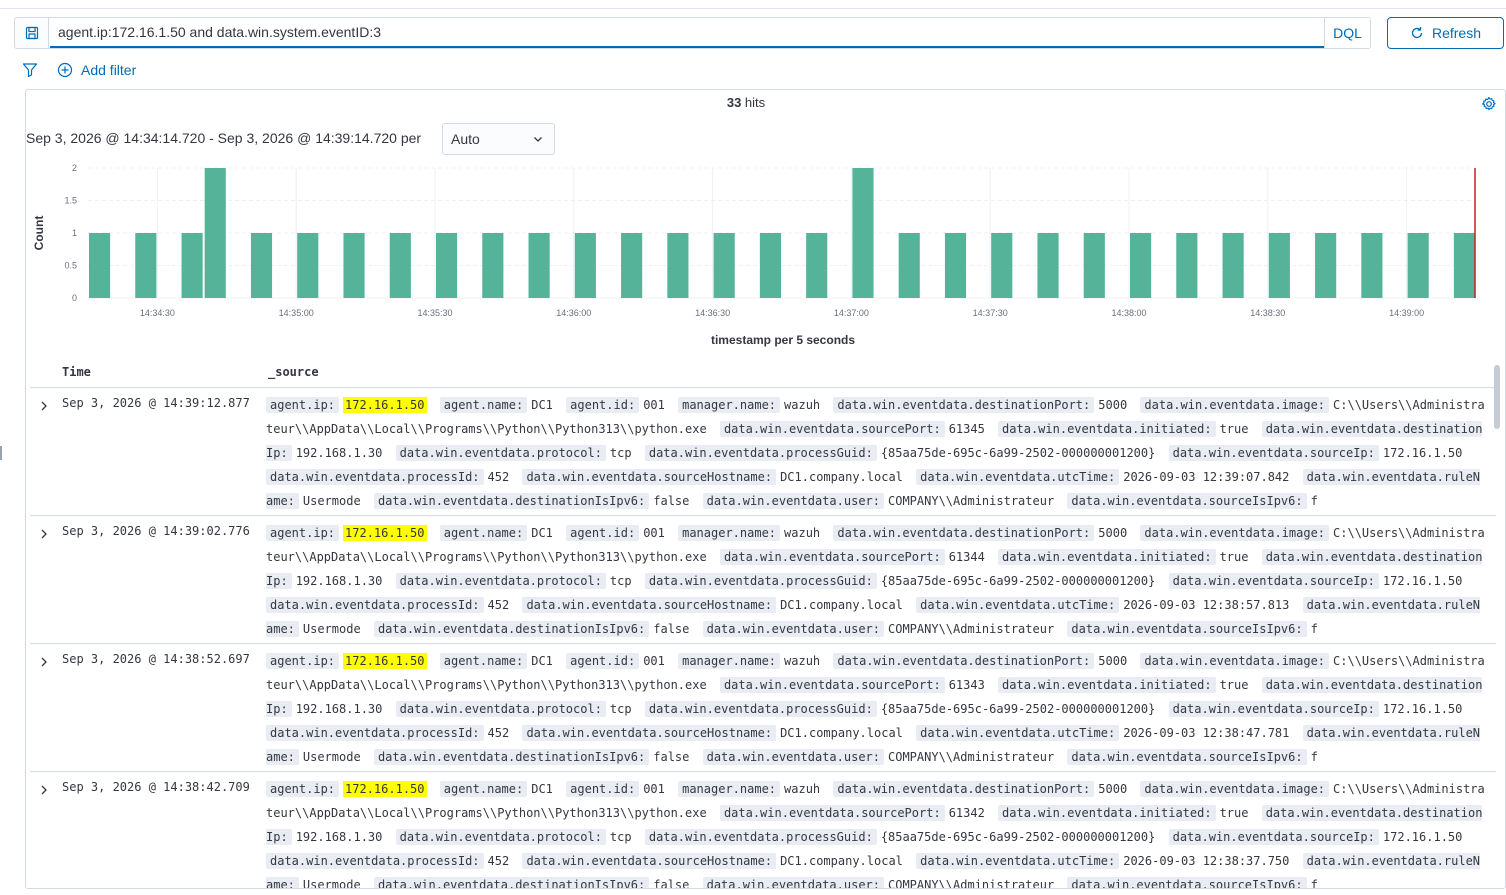 The height and width of the screenshot is (895, 1506). I want to click on field-key: data.win.eventdata.destinationPort:, so click(964, 533).